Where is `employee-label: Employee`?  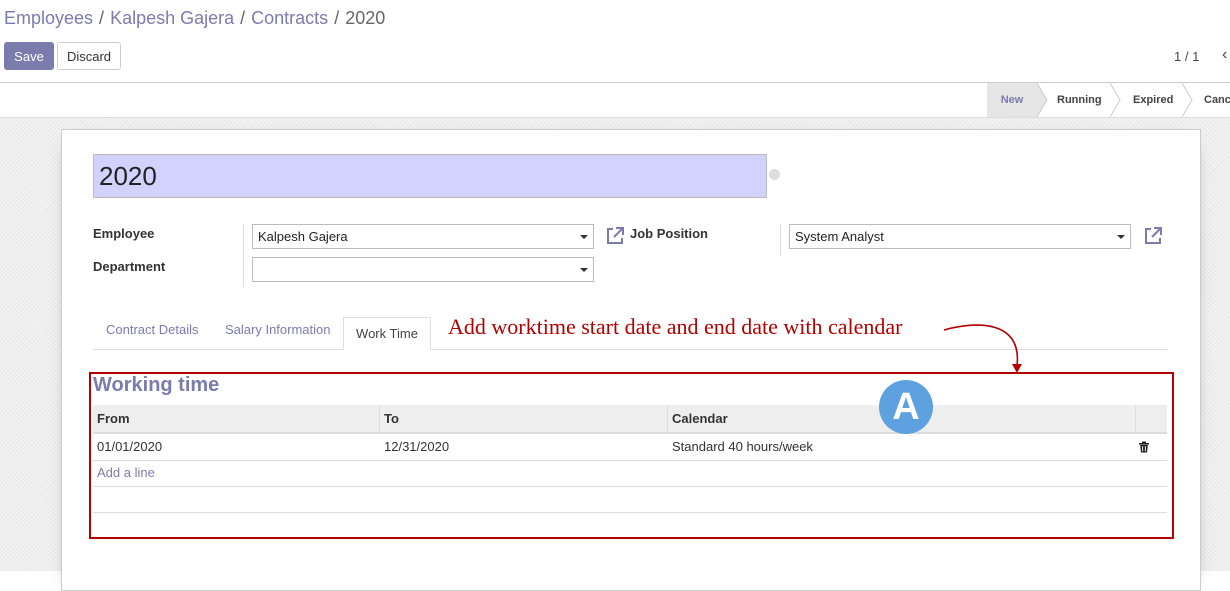
employee-label: Employee is located at coordinates (124, 233).